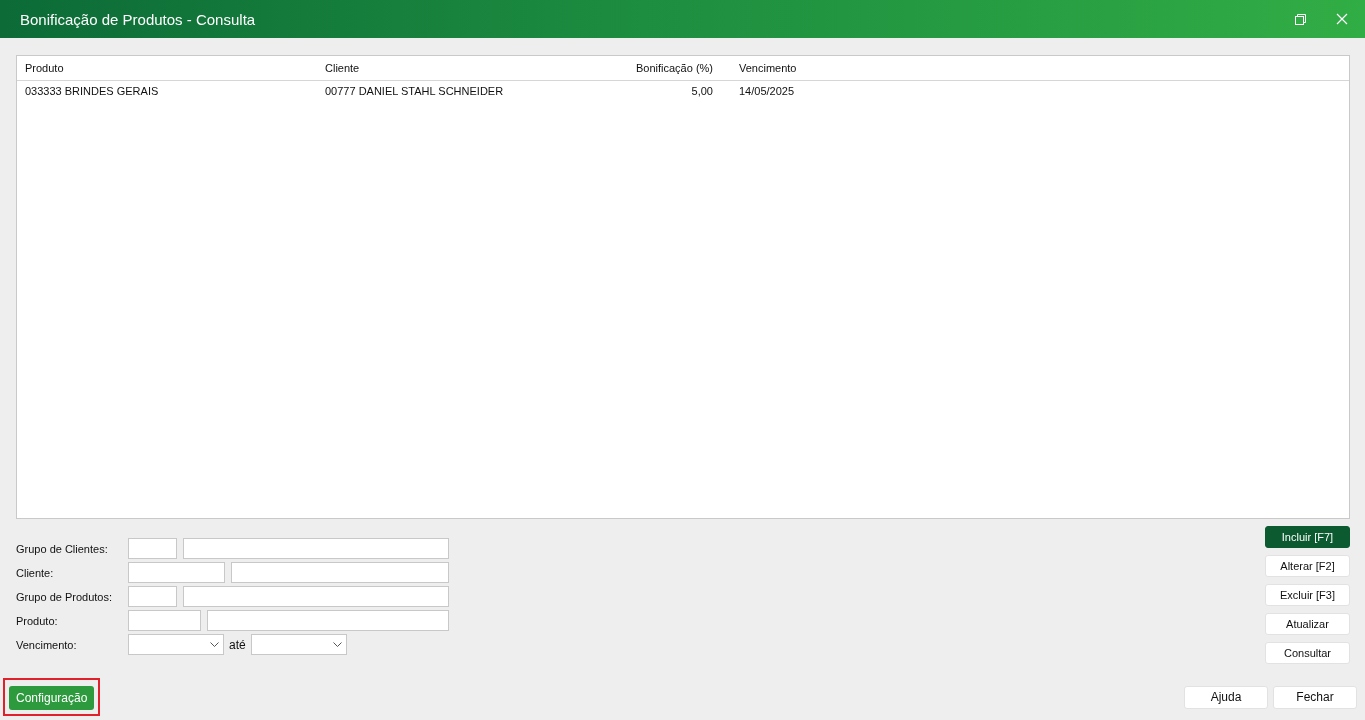 The width and height of the screenshot is (1365, 720). What do you see at coordinates (1315, 697) in the screenshot?
I see `footer-button: Fechar` at bounding box center [1315, 697].